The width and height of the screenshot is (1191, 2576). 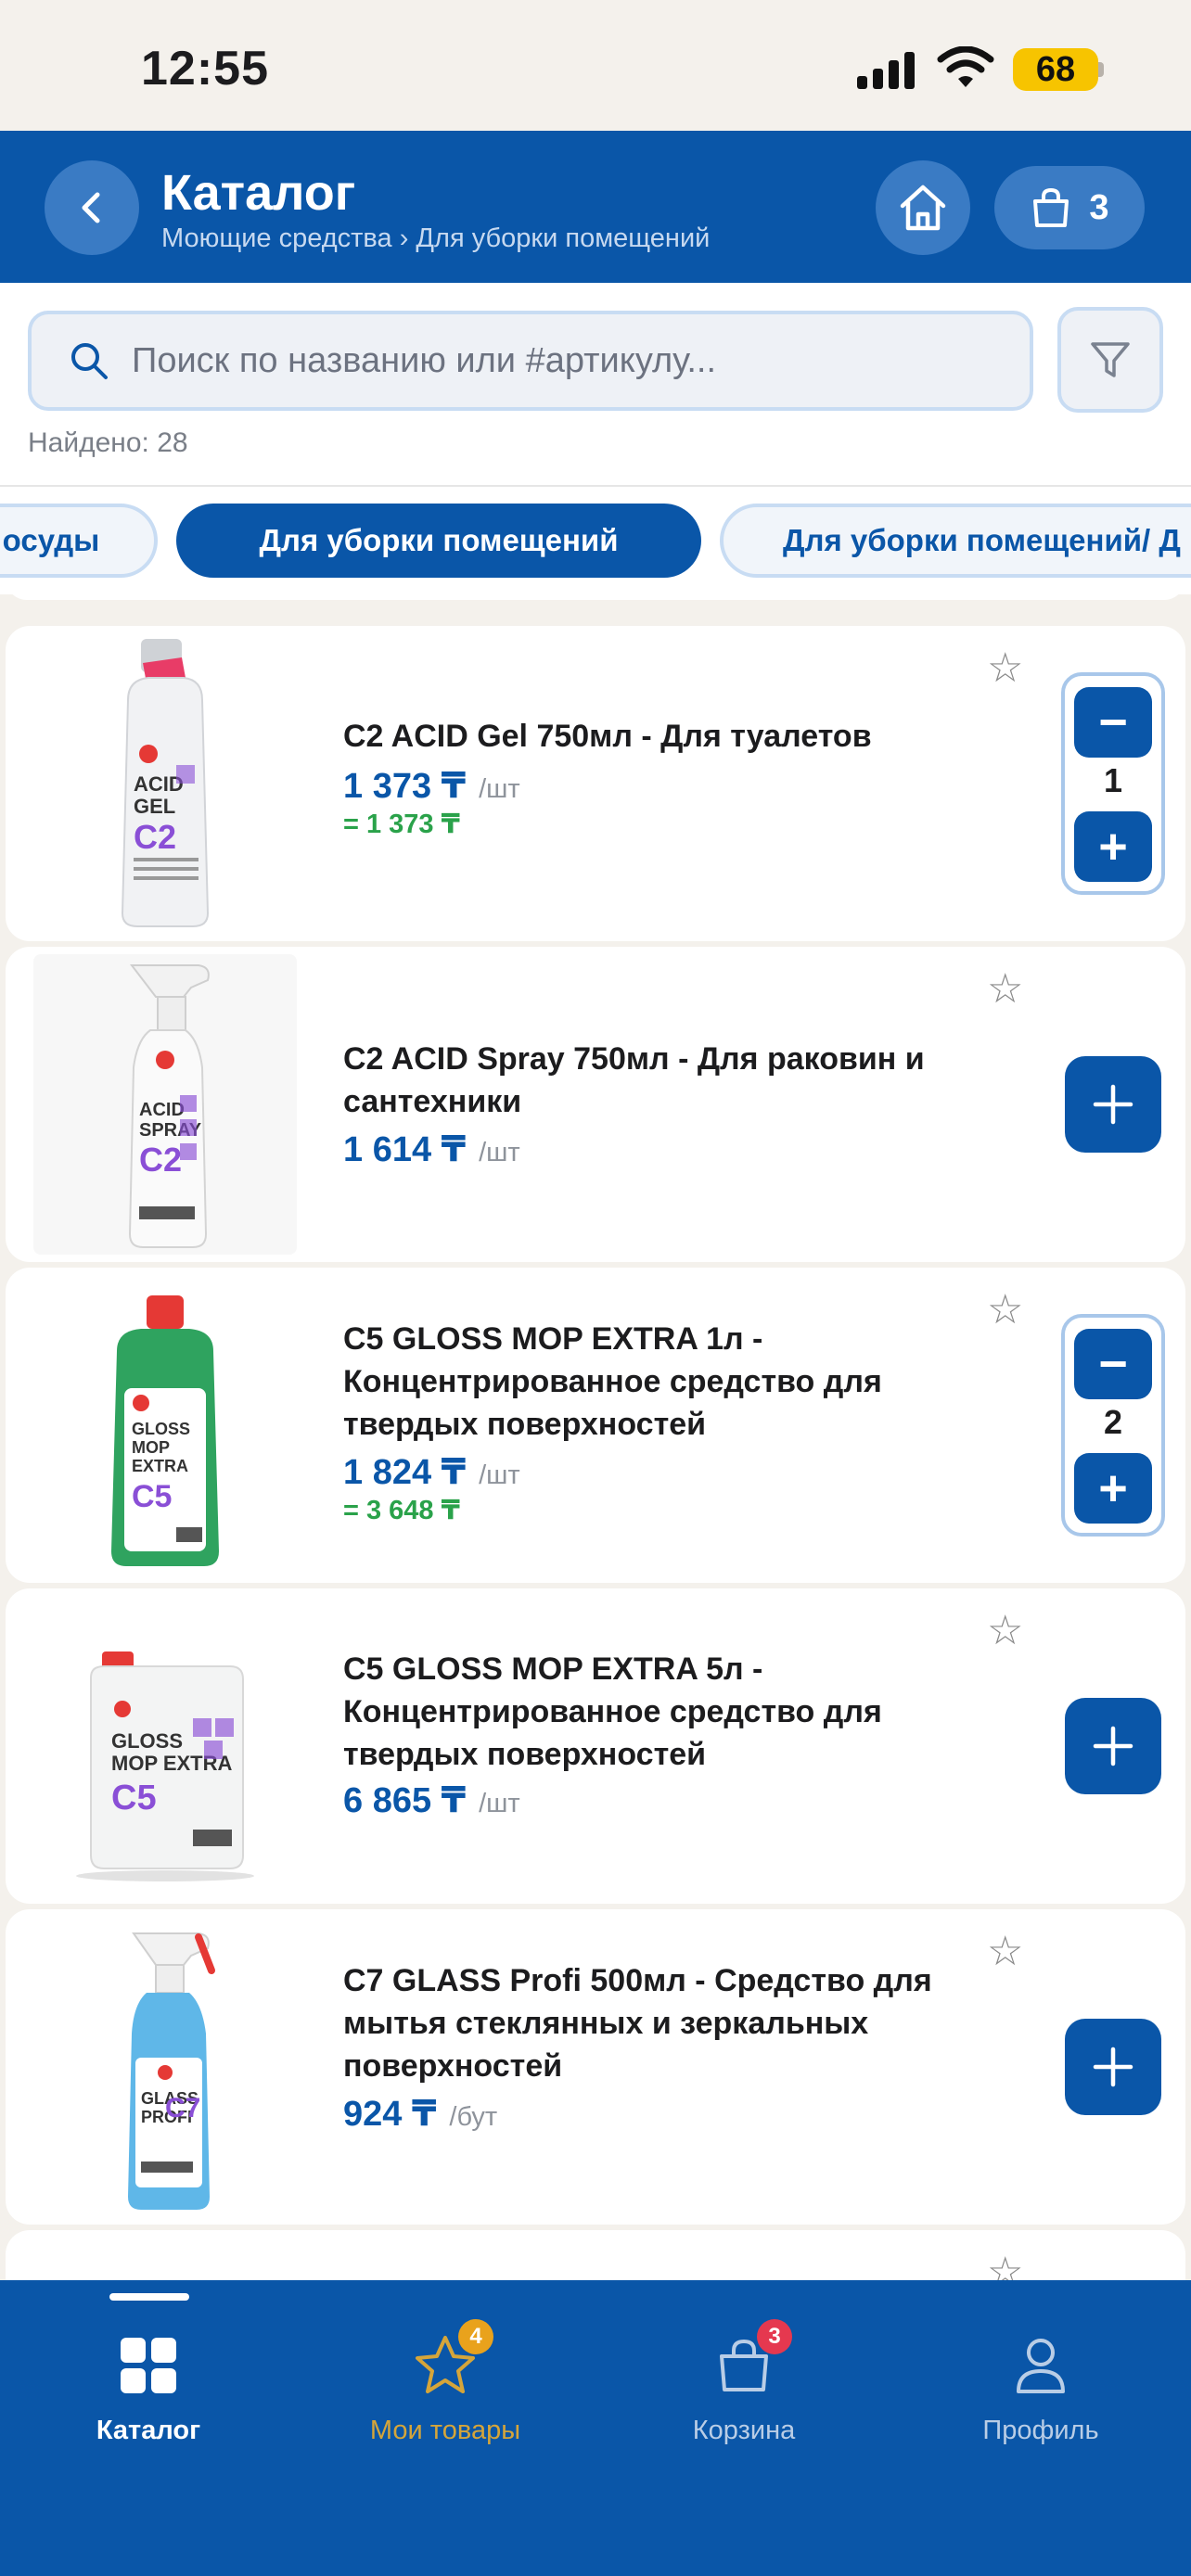 I want to click on product-price: 924 ₸, so click(x=390, y=2114).